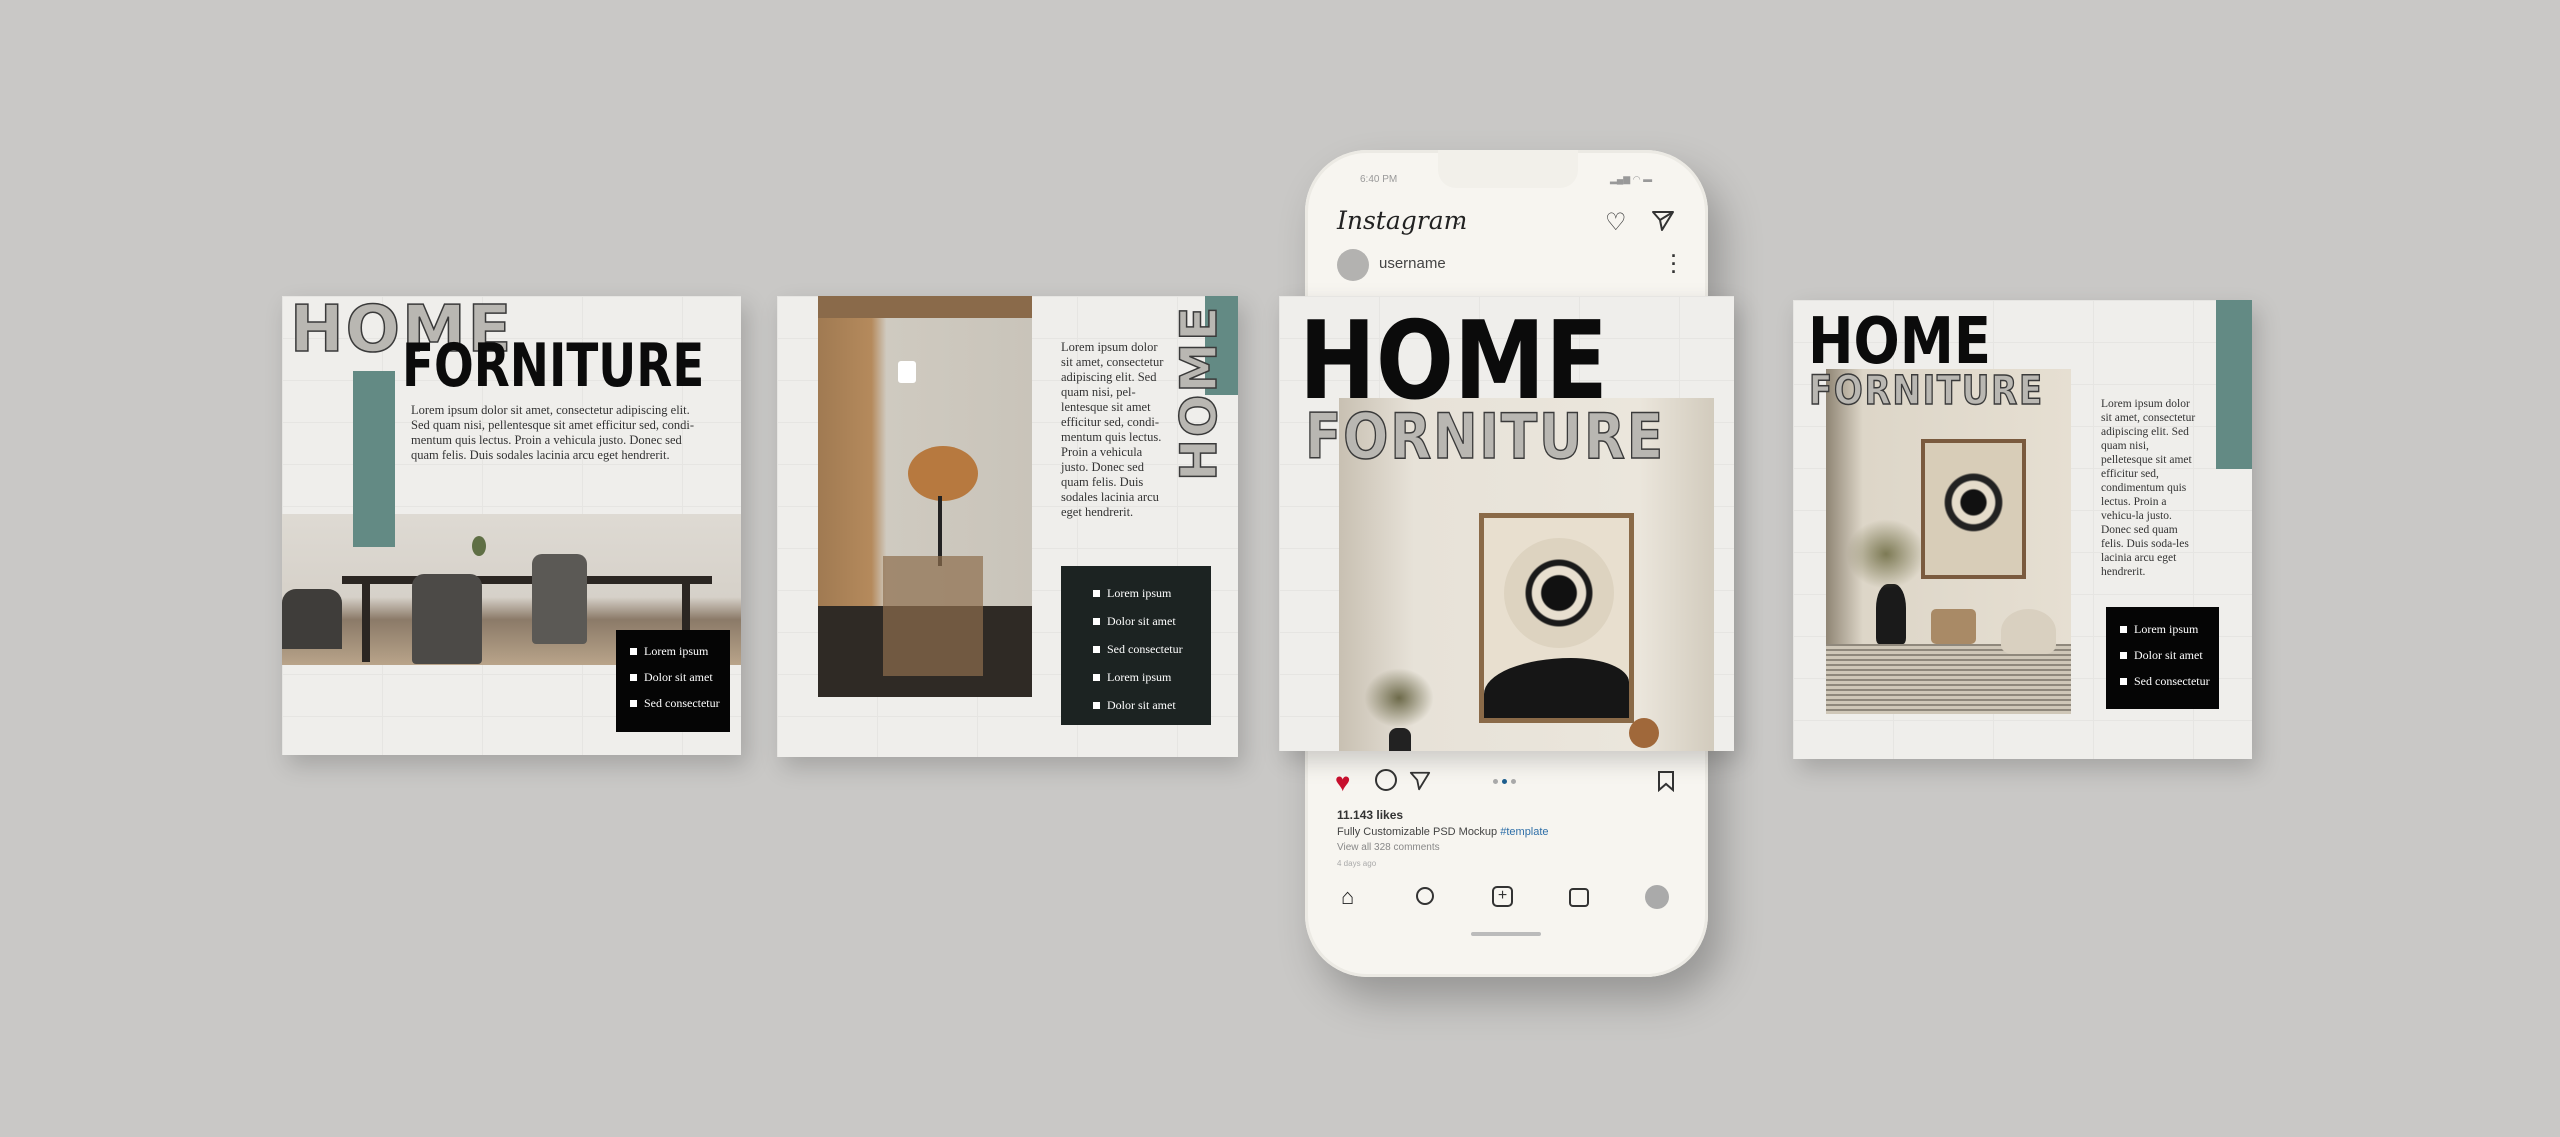  Describe the element at coordinates (1458, 221) in the screenshot. I see `chevron-down-icon: ⌄` at that location.